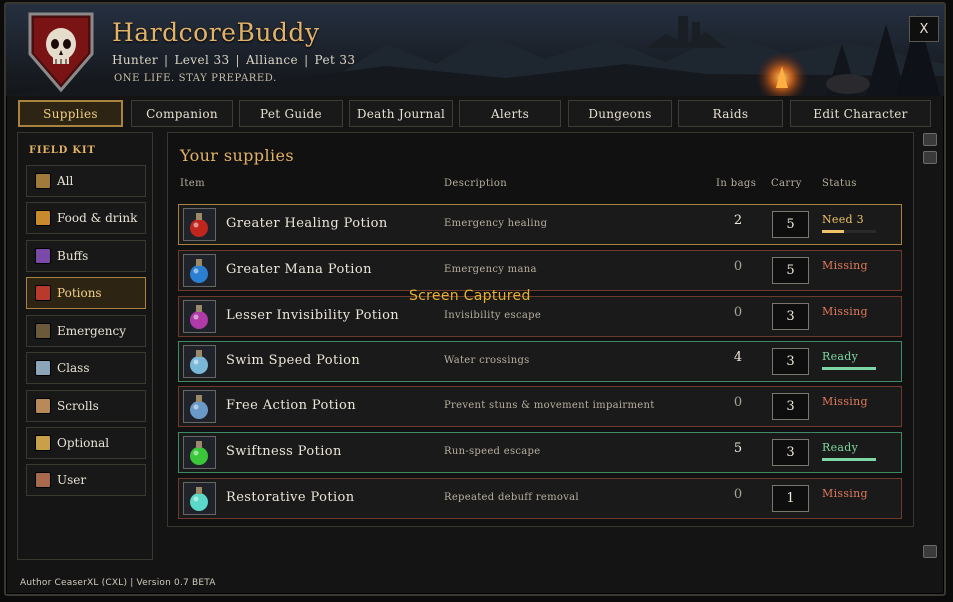 Image resolution: width=953 pixels, height=602 pixels. I want to click on tab-alerts: Alerts, so click(510, 113).